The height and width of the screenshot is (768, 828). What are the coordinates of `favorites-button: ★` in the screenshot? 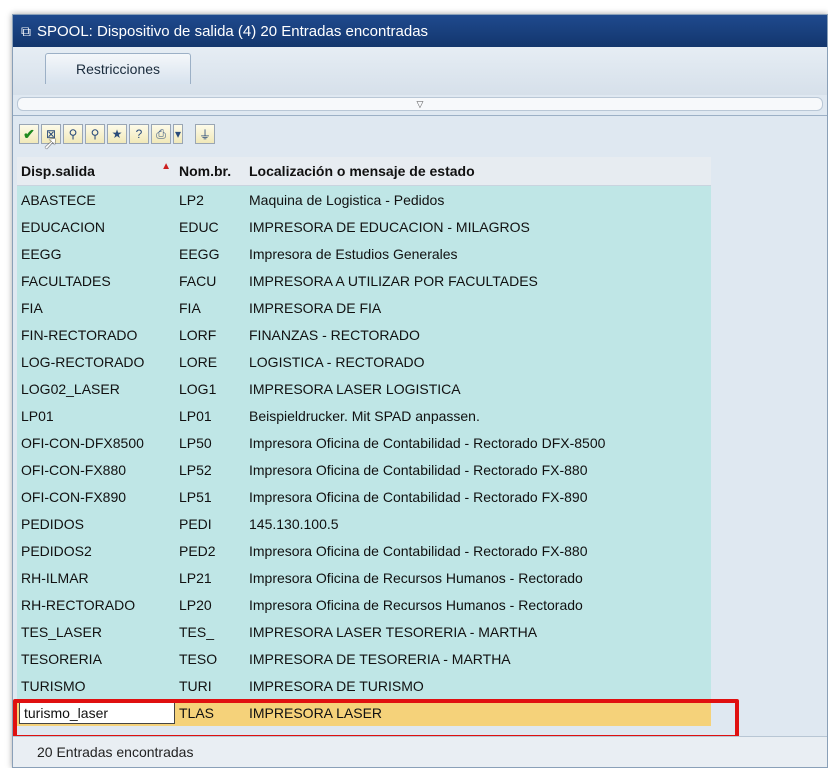 It's located at (117, 134).